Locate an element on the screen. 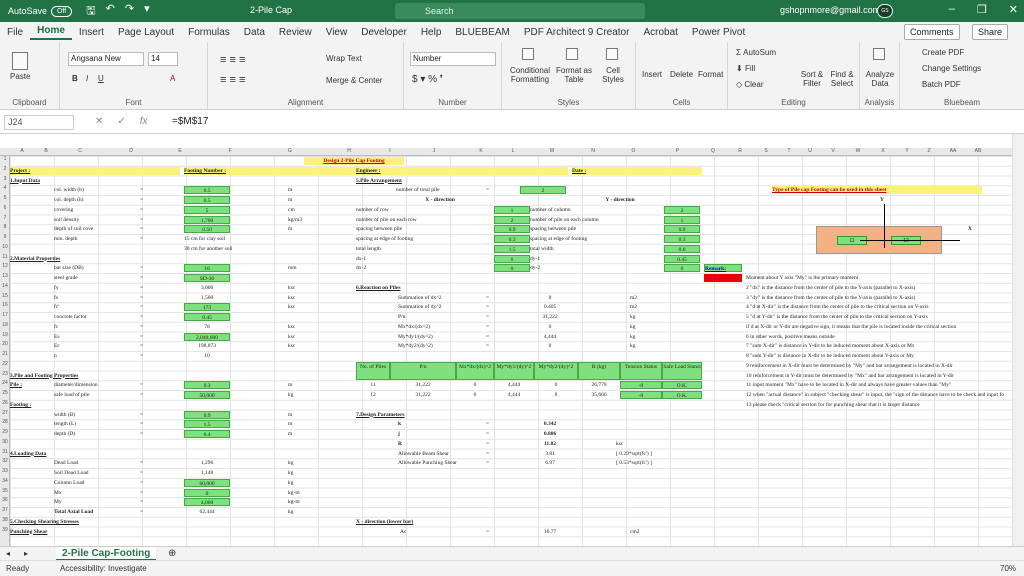  cell: Summation of dy^2 is located at coordinates (420, 307).